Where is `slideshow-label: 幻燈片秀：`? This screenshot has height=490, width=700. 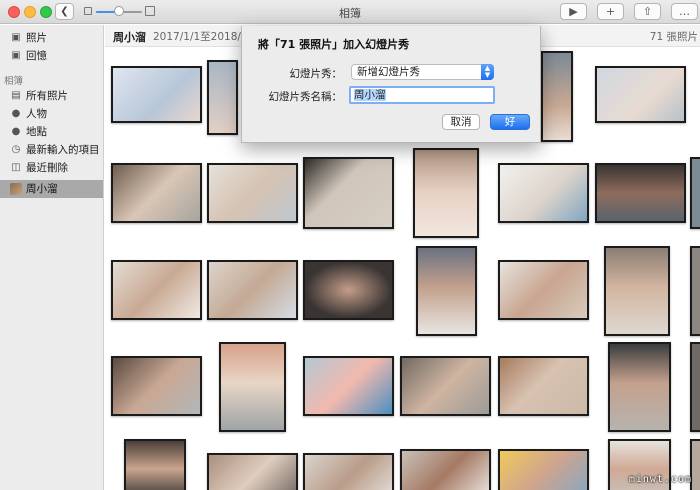
slideshow-label: 幻燈片秀： is located at coordinates (316, 74).